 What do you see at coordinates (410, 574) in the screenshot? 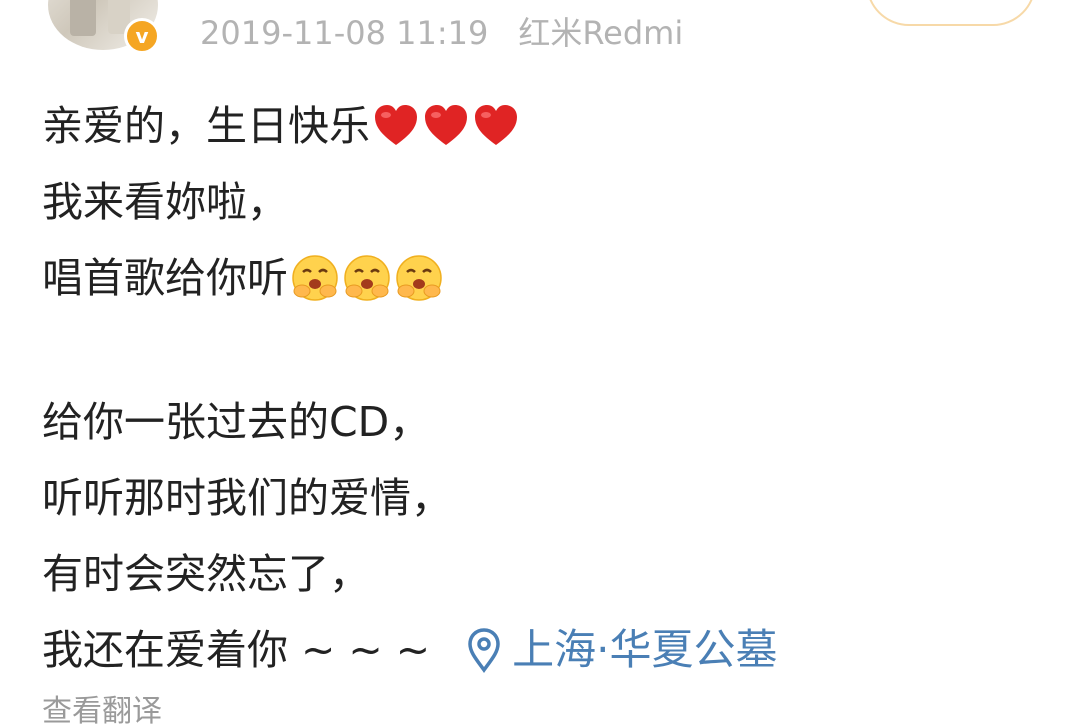
I see `post-line: 有时会突然忘了，` at bounding box center [410, 574].